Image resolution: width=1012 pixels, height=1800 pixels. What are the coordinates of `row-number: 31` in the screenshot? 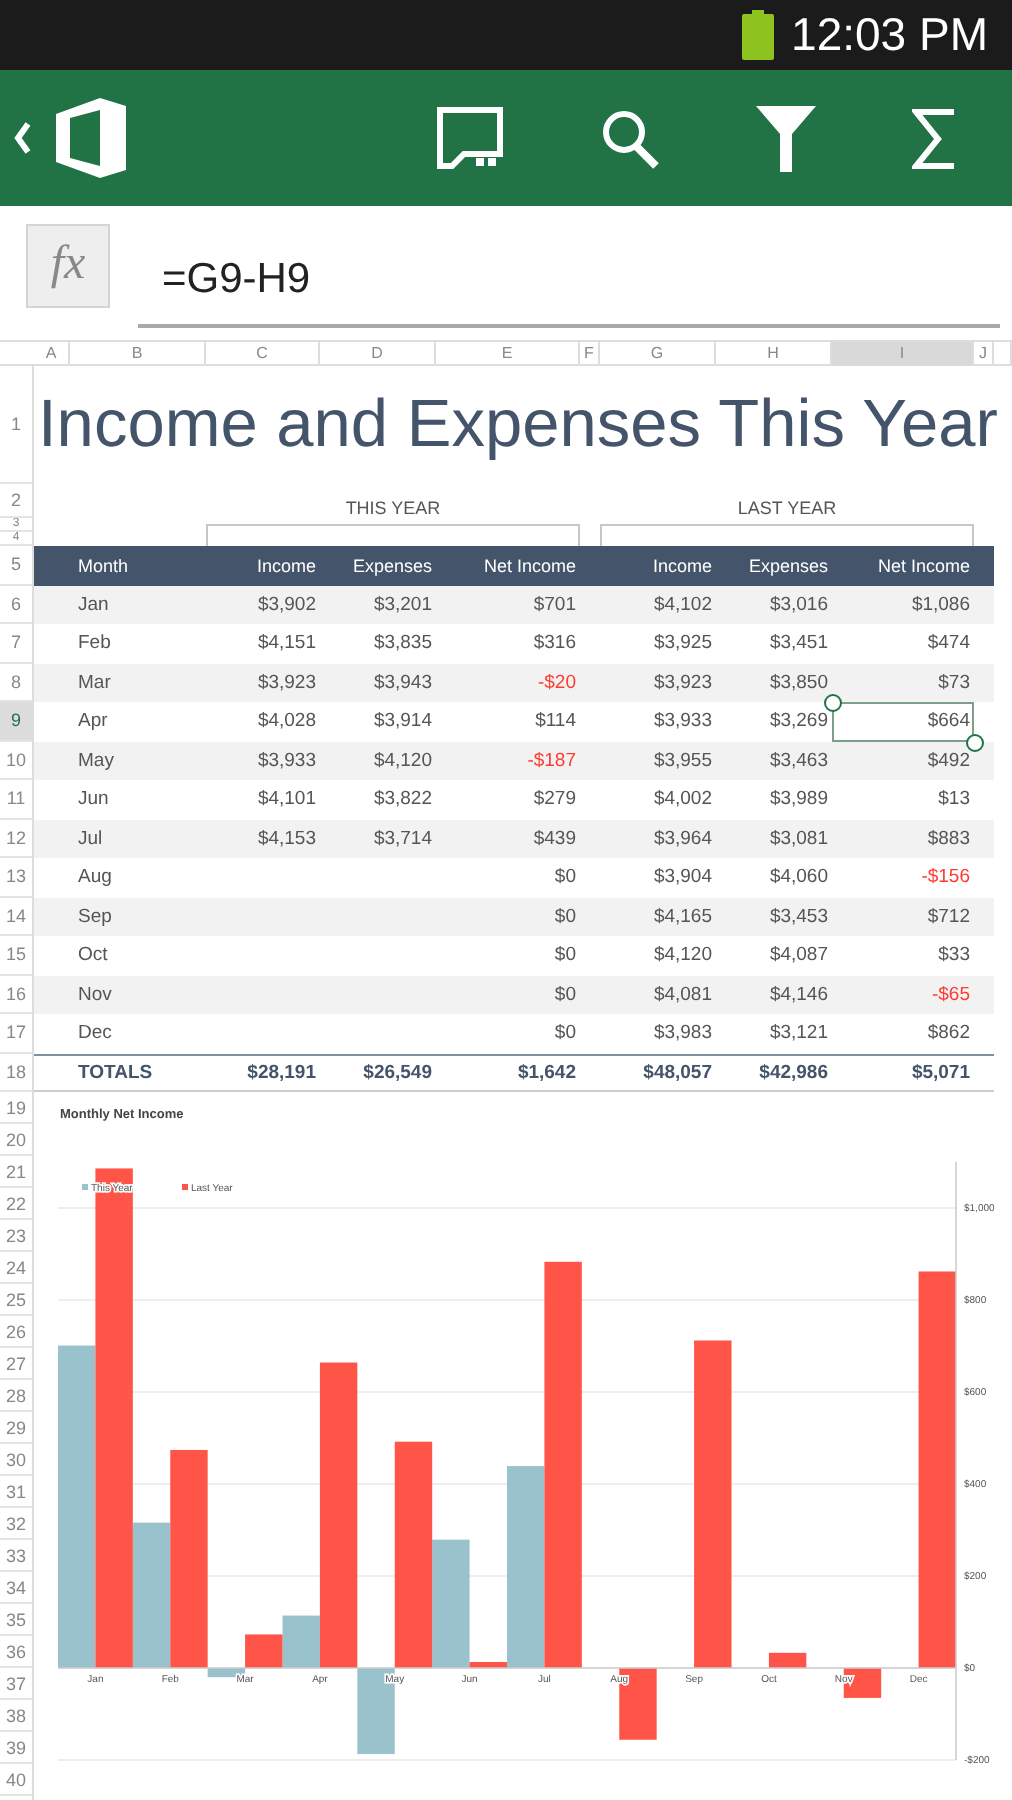 It's located at (16, 1492).